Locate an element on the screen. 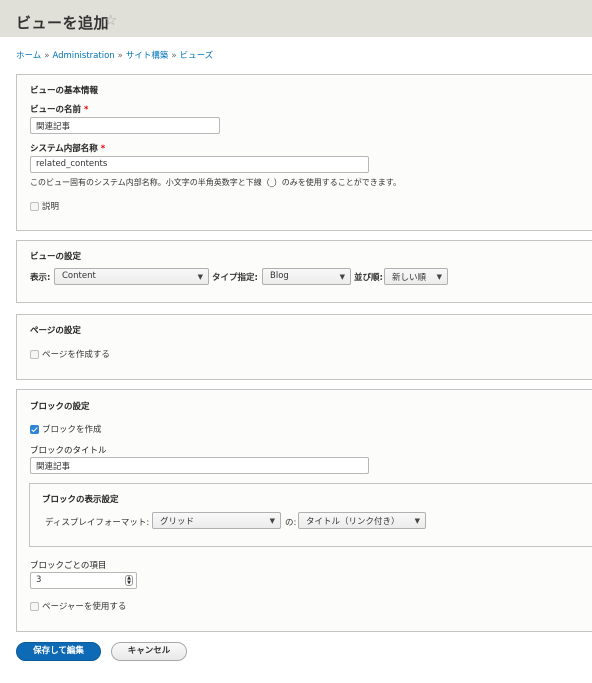 The height and width of the screenshot is (683, 592). breadcrumb: ホーム» Administration» サイト構築» ビューズ is located at coordinates (114, 55).